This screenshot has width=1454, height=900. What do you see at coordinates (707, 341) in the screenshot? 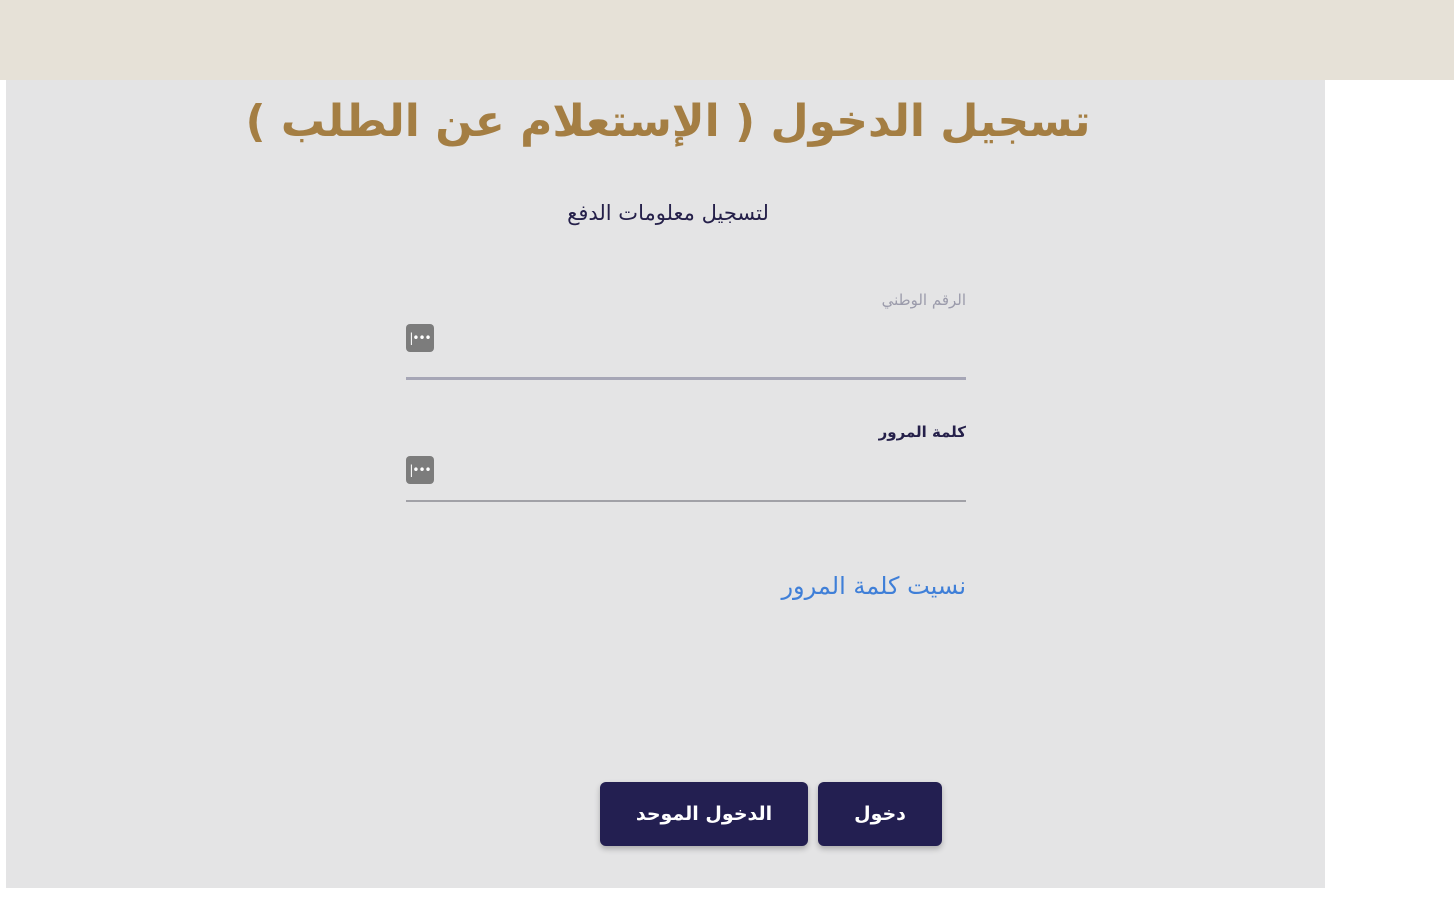
I see `national-id-input` at bounding box center [707, 341].